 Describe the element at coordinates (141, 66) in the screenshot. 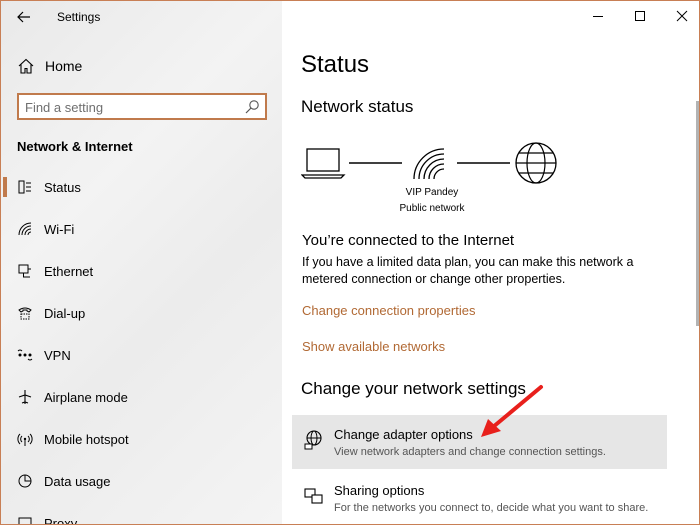

I see `sidebar-item-home: Home` at that location.